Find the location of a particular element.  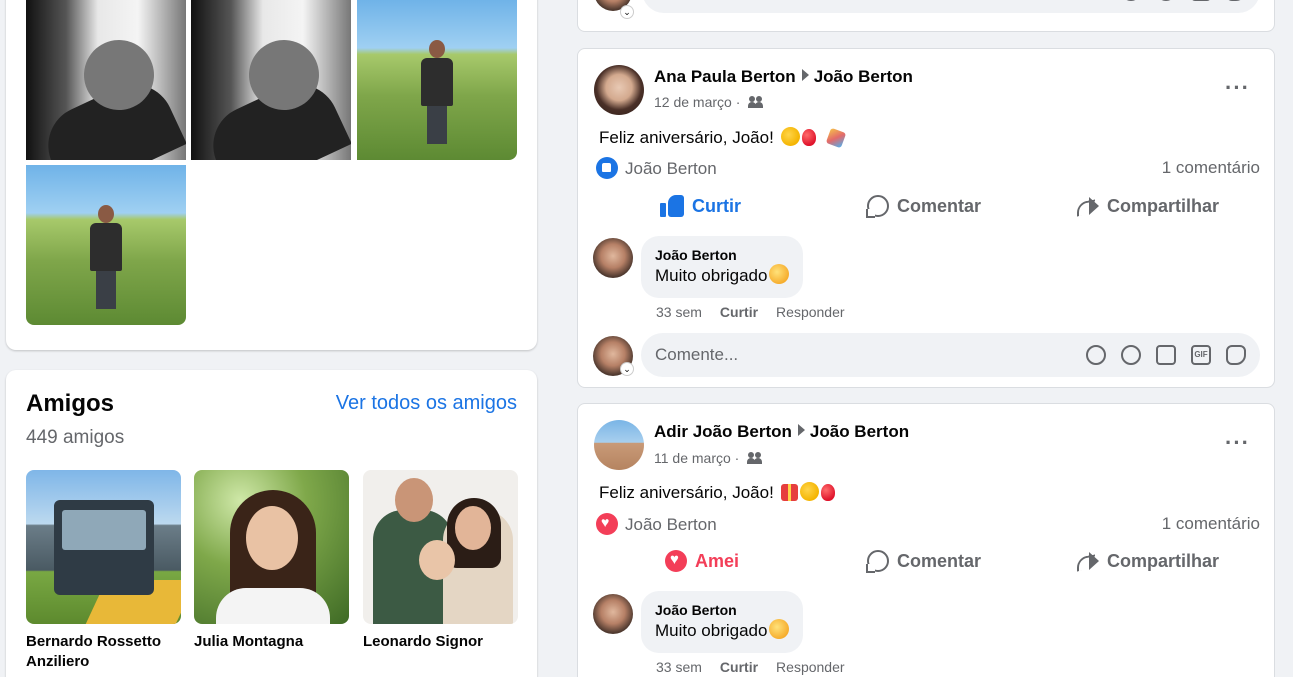

post-header: Adir João Berton João Berton is located at coordinates (781, 432).